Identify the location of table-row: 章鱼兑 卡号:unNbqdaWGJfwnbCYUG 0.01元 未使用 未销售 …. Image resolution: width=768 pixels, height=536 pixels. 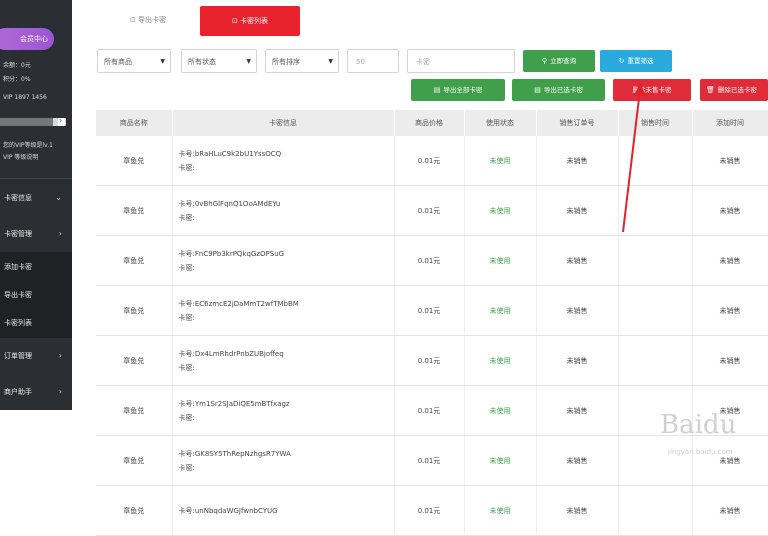
(432, 510).